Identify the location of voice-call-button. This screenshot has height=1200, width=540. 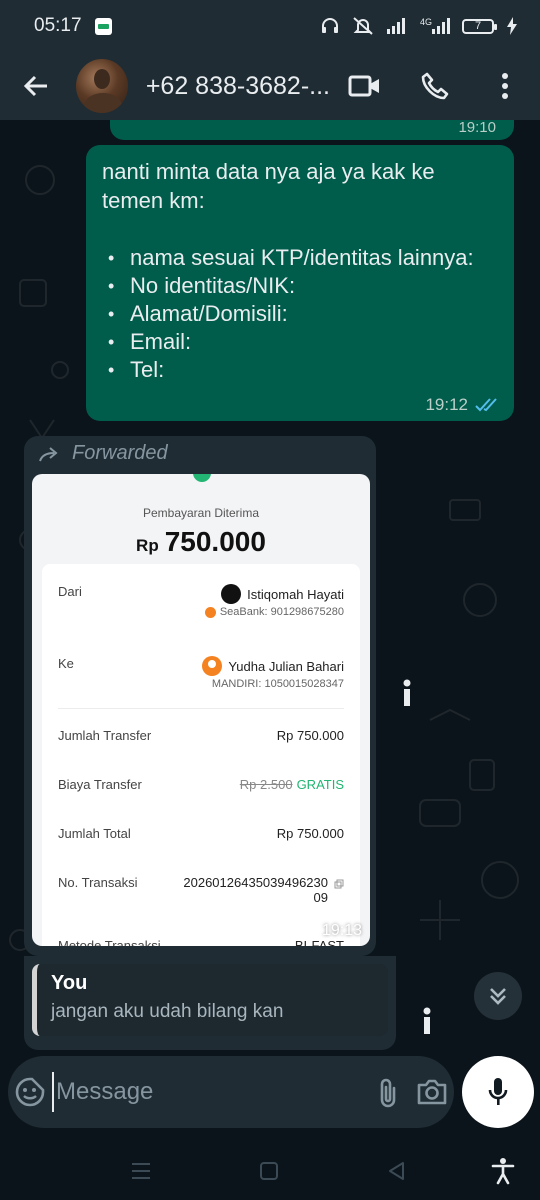
(435, 86).